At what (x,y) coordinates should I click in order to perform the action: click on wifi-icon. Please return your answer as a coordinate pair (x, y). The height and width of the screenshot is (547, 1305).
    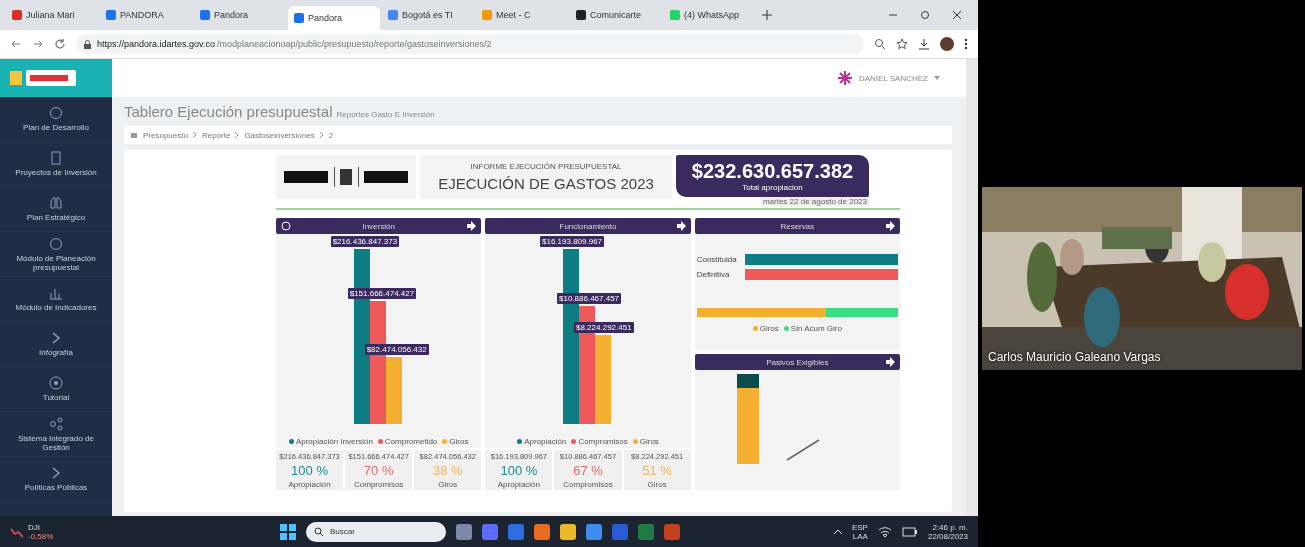
    Looking at the image, I should click on (884, 531).